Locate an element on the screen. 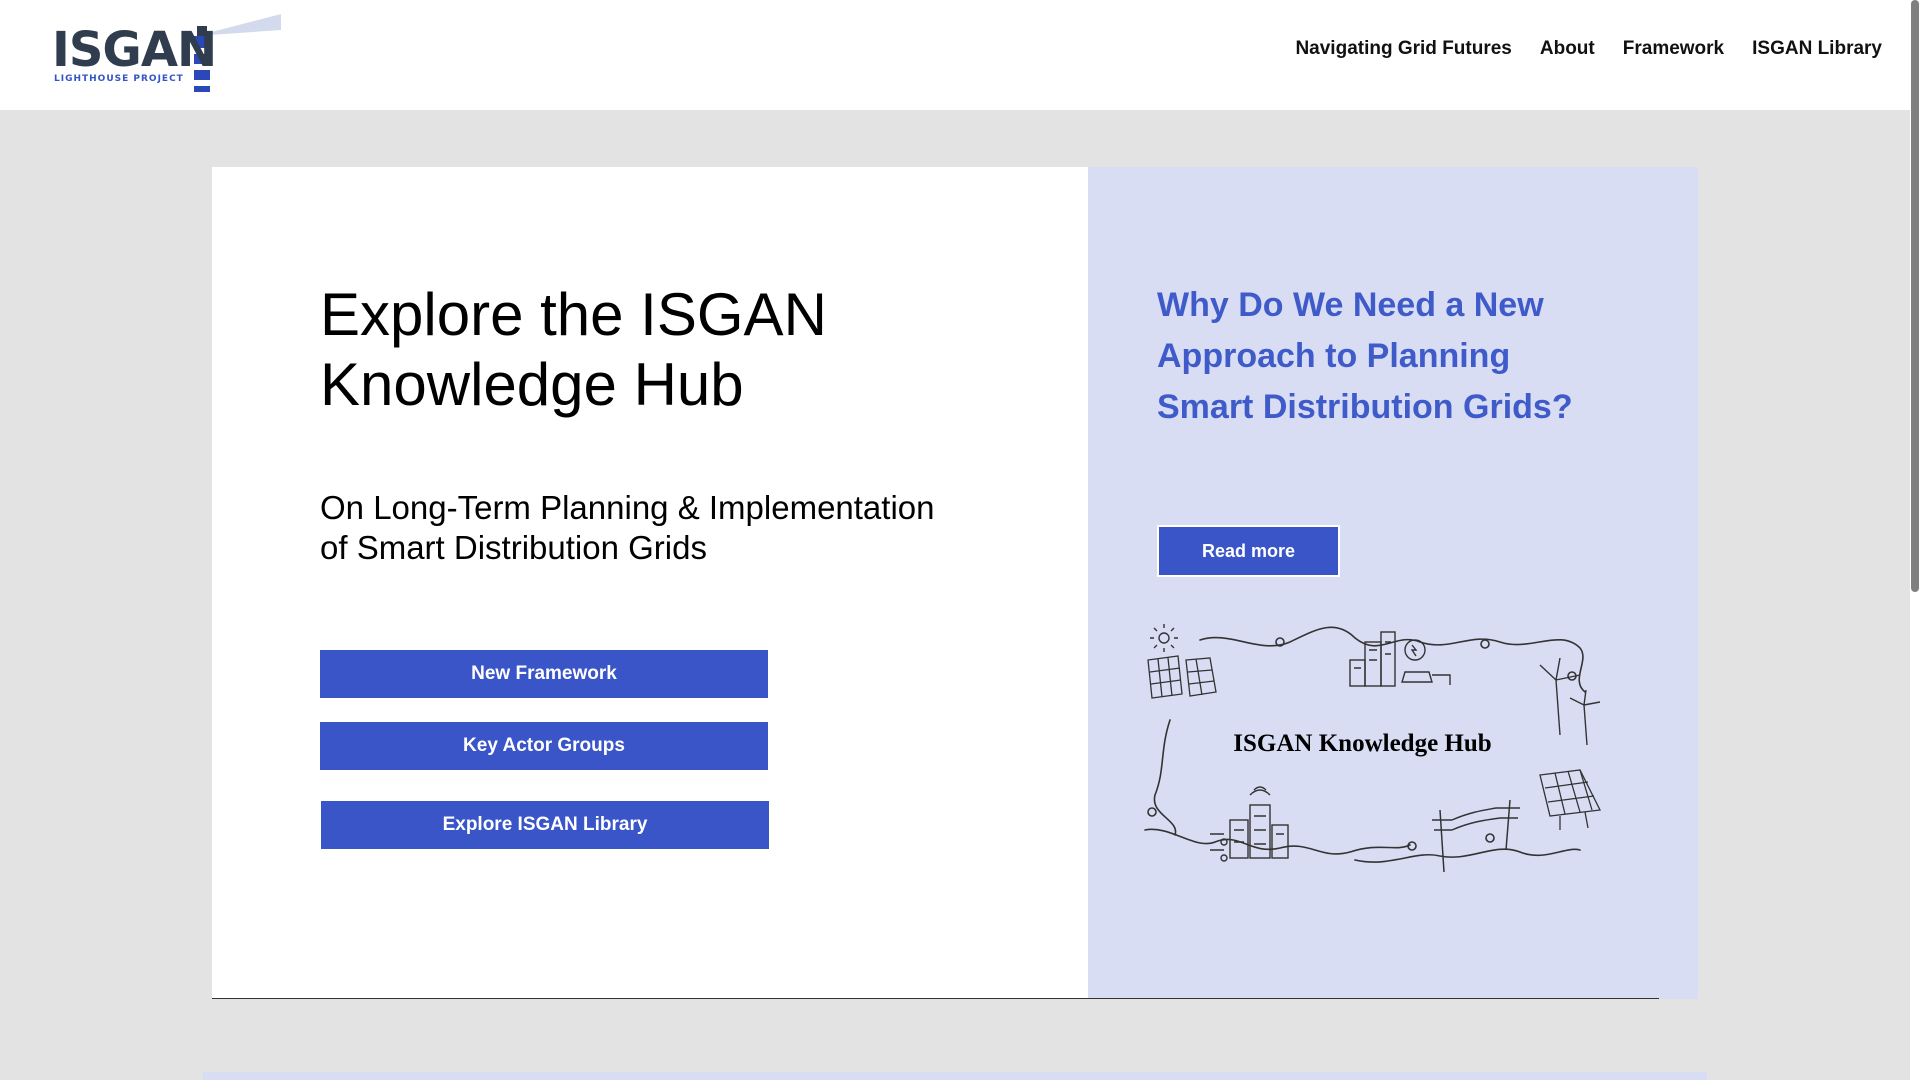 This screenshot has height=1080, width=1920. power-line-icon is located at coordinates (1476, 836).